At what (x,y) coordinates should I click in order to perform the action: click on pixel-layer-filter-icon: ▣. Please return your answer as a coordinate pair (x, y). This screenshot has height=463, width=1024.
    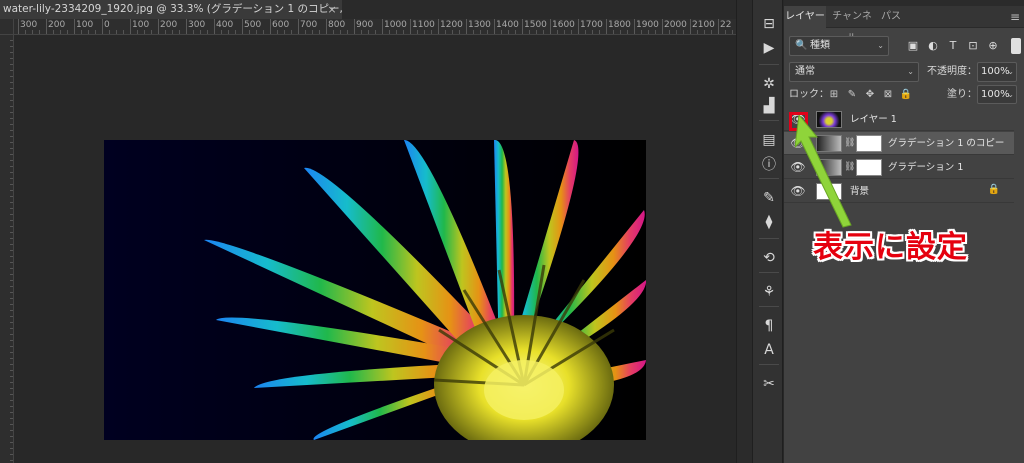
    Looking at the image, I should click on (913, 46).